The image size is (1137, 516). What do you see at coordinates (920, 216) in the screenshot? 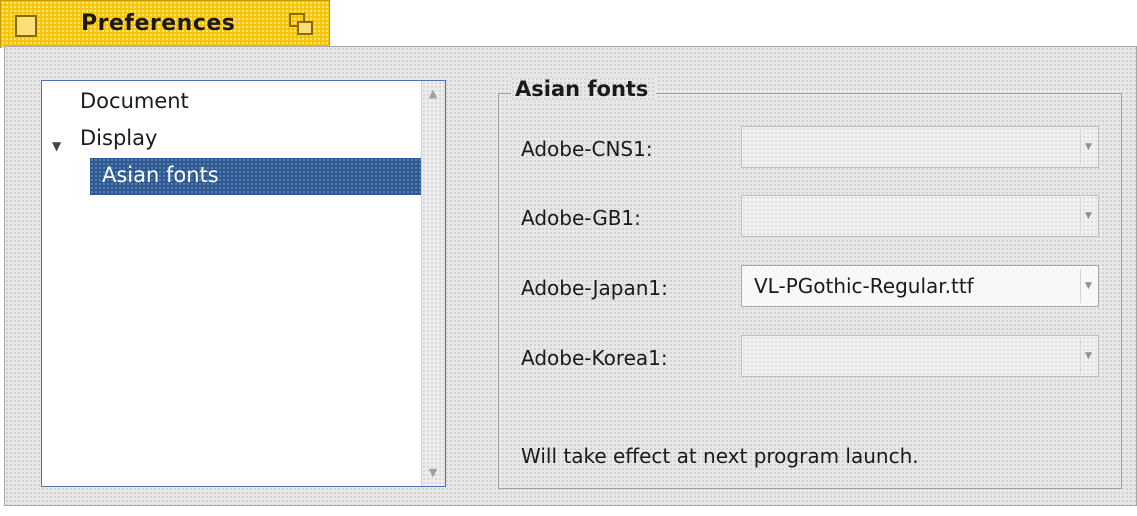
I see `gb1-select: ▼` at bounding box center [920, 216].